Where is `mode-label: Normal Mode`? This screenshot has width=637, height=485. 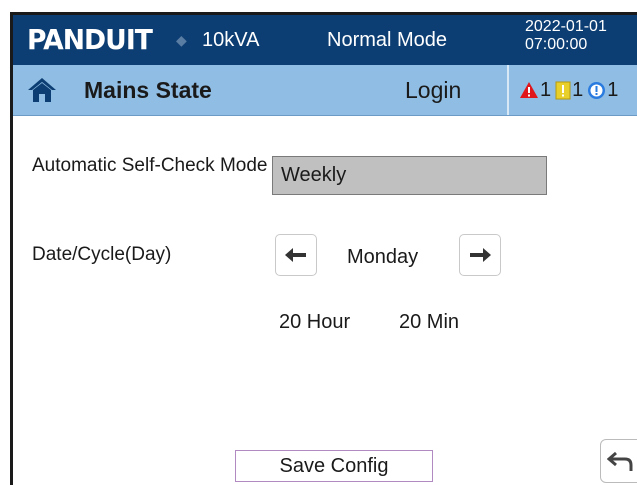
mode-label: Normal Mode is located at coordinates (387, 40).